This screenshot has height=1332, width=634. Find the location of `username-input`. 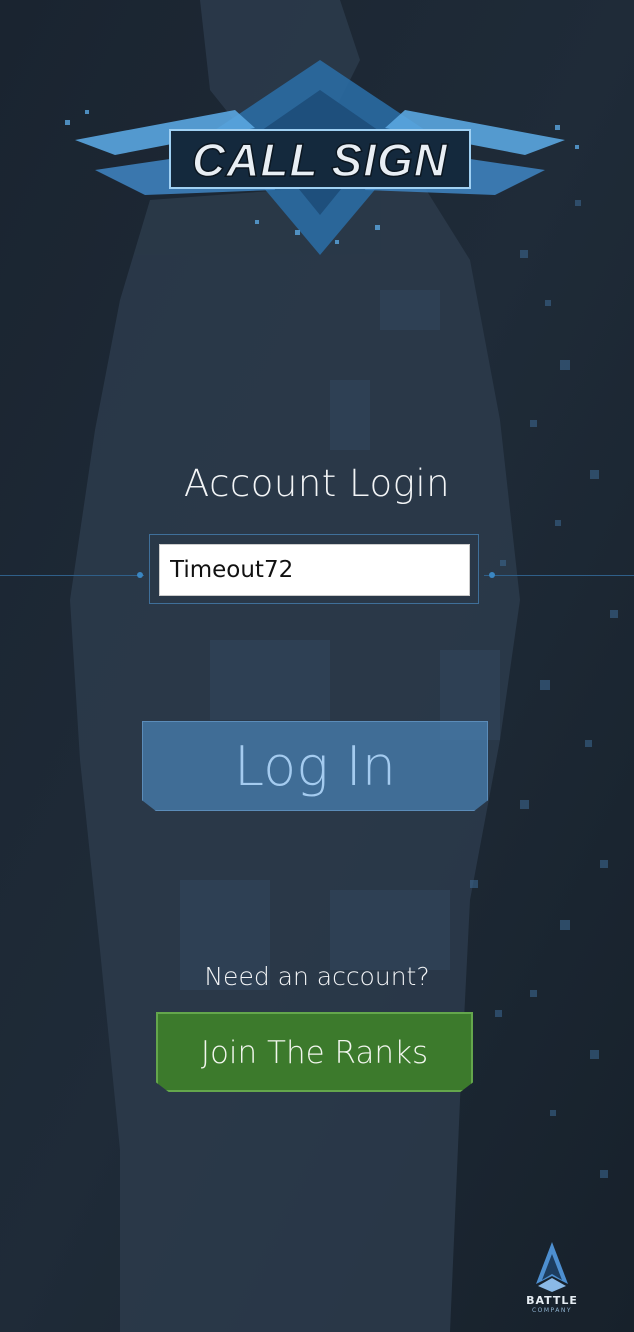

username-input is located at coordinates (314, 570).